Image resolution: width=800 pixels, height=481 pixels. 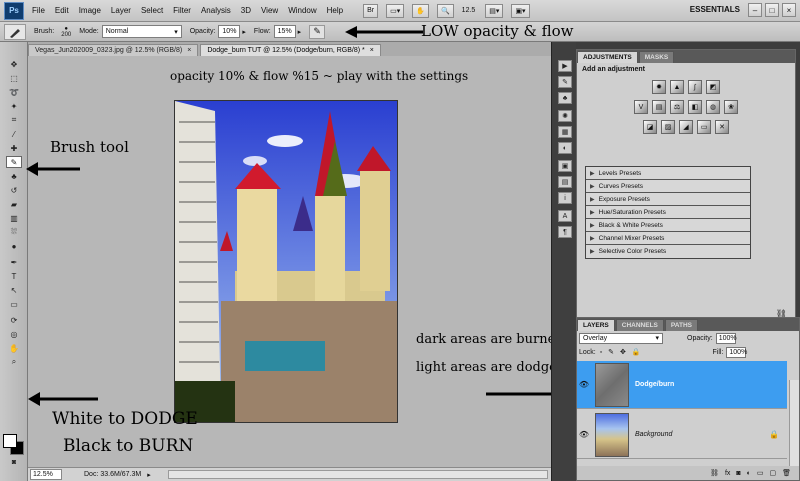 I want to click on crop-tool-icon: ⌗, so click(x=14, y=120).